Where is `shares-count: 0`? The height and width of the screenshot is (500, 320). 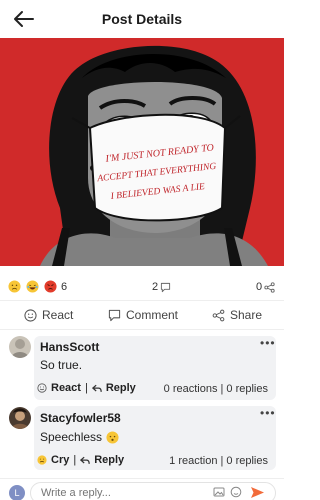
shares-count: 0 is located at coordinates (265, 287).